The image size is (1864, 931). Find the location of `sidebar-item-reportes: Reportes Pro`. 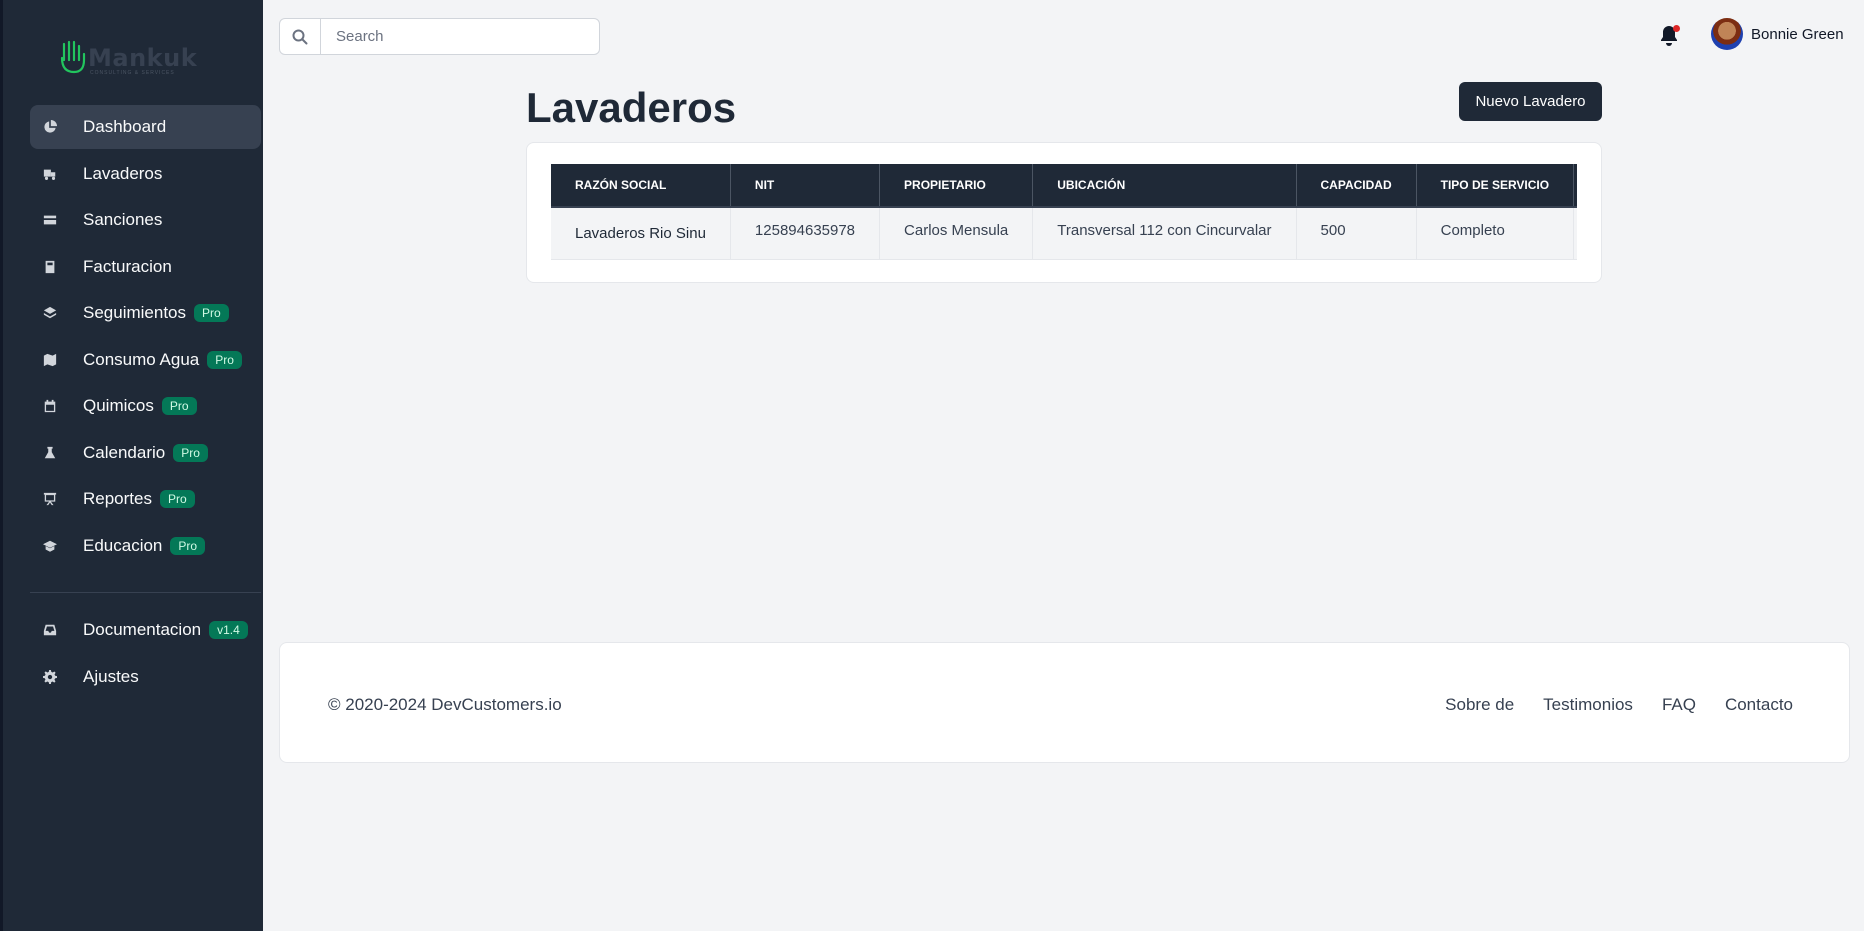

sidebar-item-reportes: Reportes Pro is located at coordinates (145, 499).